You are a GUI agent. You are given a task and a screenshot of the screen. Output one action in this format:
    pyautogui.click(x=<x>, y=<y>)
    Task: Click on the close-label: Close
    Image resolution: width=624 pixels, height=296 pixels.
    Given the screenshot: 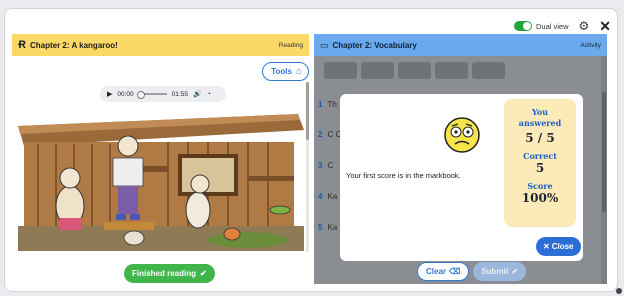 What is the action you would take?
    pyautogui.click(x=562, y=246)
    